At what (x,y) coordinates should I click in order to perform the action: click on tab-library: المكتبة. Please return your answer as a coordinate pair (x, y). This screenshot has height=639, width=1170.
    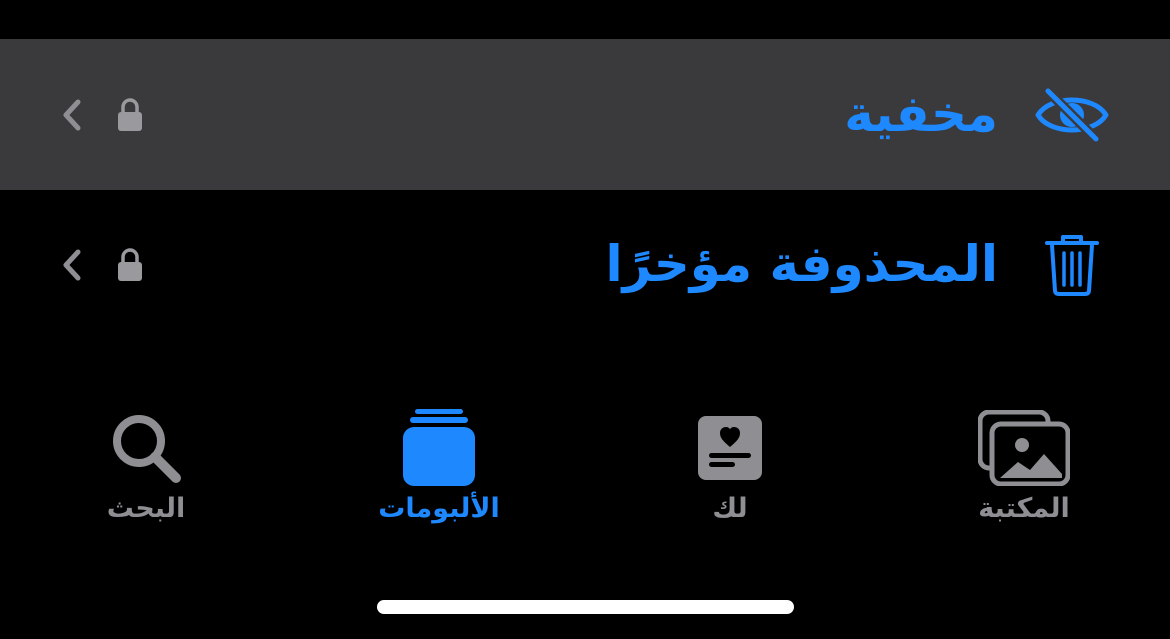
    Looking at the image, I should click on (1024, 465).